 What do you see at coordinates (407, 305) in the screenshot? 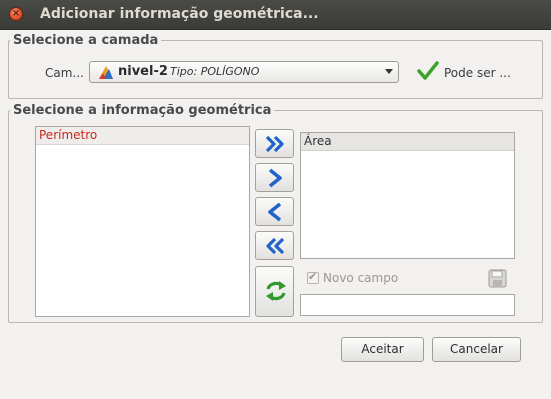
I see `new-field-input` at bounding box center [407, 305].